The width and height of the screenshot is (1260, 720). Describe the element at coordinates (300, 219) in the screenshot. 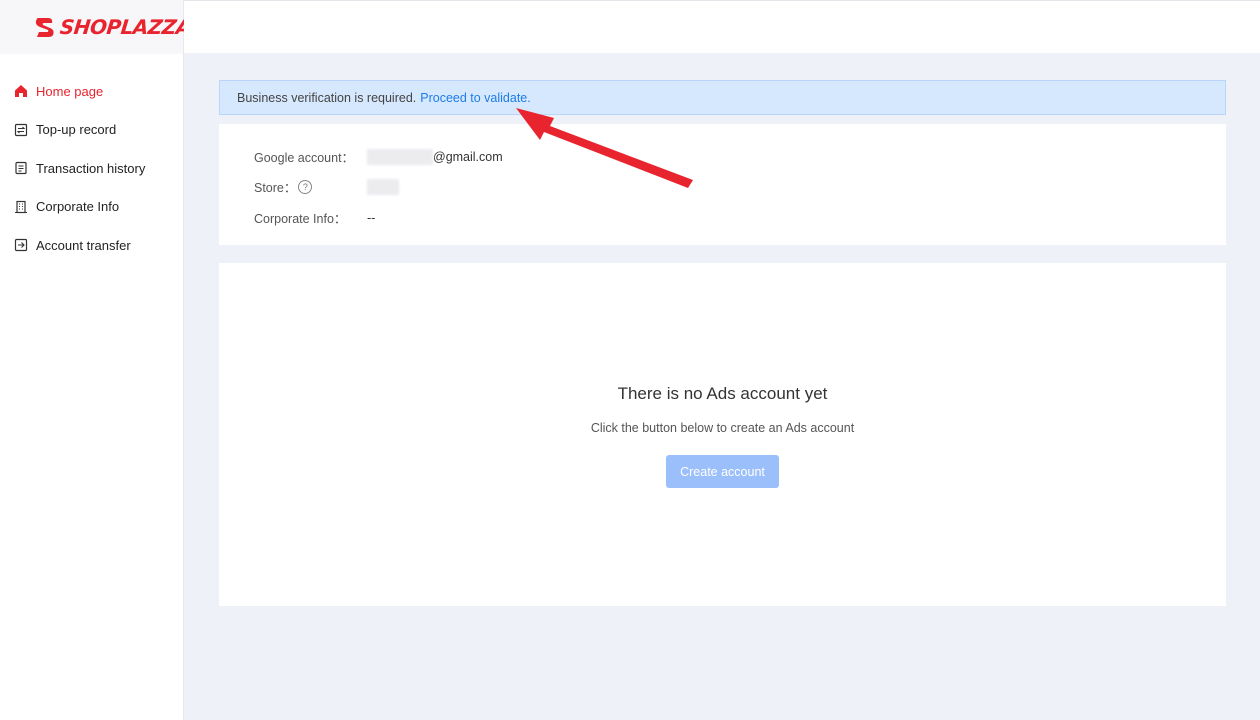

I see `corporate-info-label: Corporate Info：` at that location.